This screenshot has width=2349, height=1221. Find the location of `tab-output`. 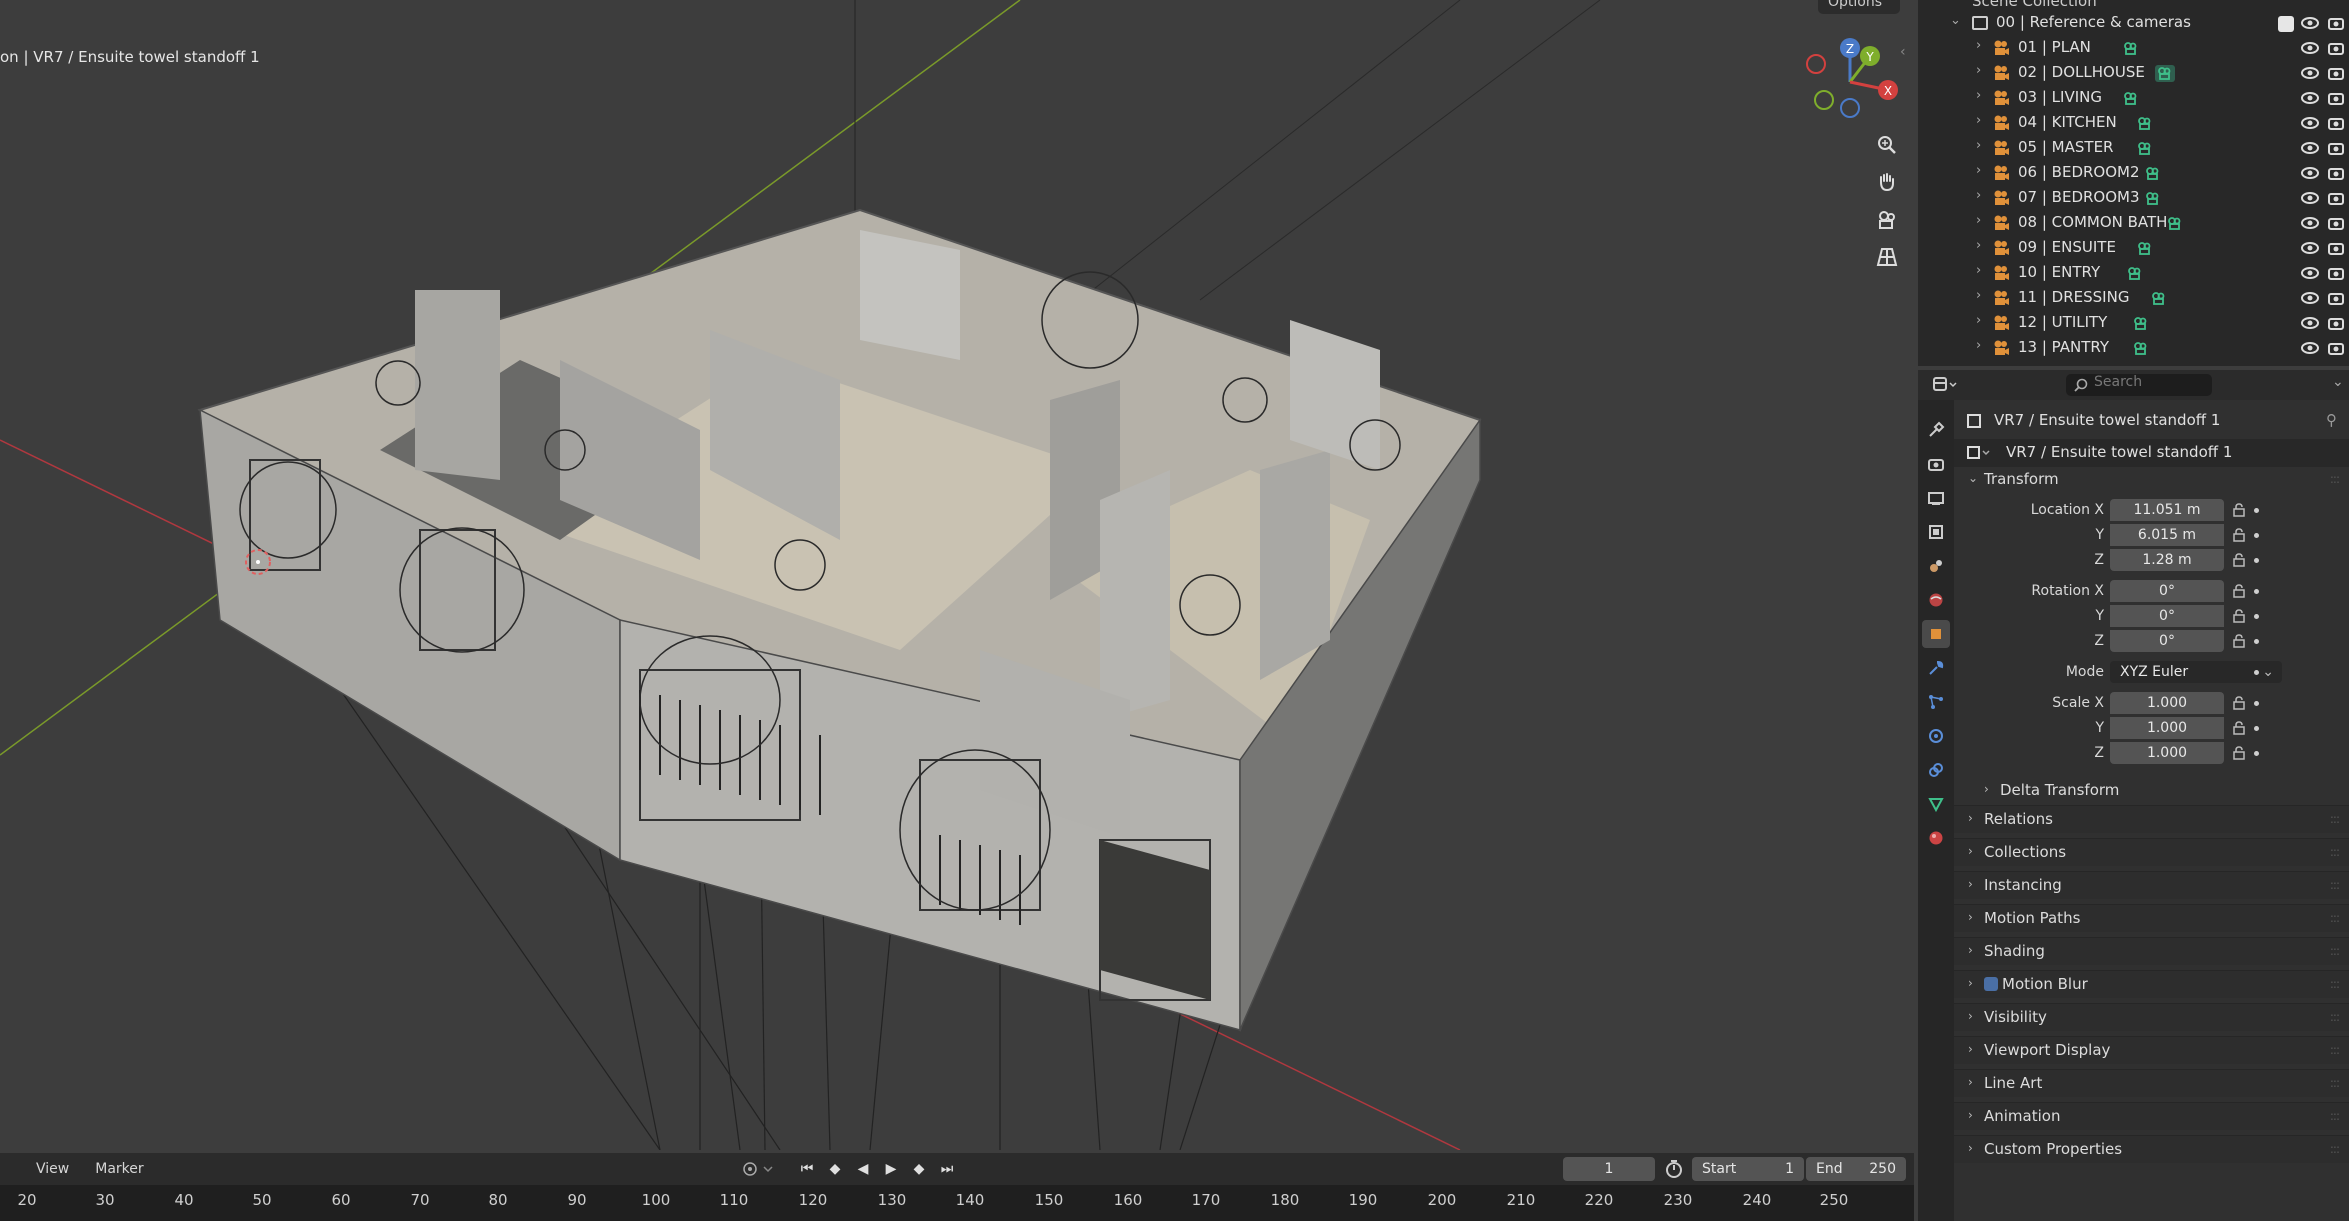

tab-output is located at coordinates (1936, 498).